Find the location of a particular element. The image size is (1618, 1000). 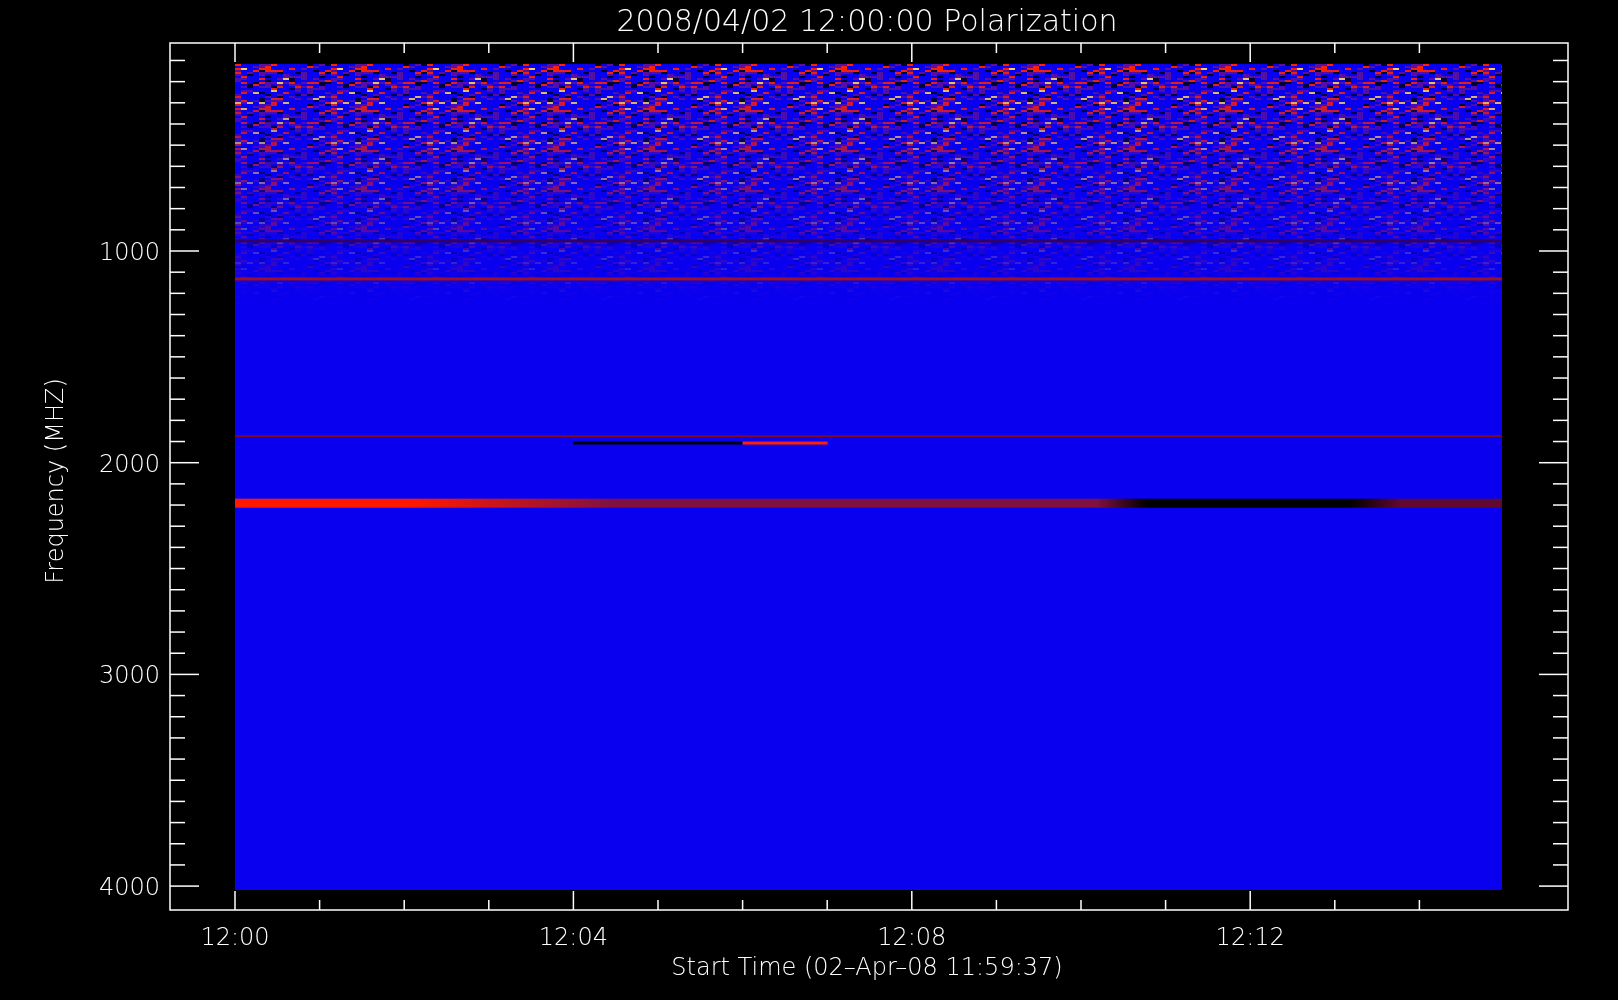

x-axis-label: Start Time (02–Apr–08 11:59:37) is located at coordinates (867, 967).